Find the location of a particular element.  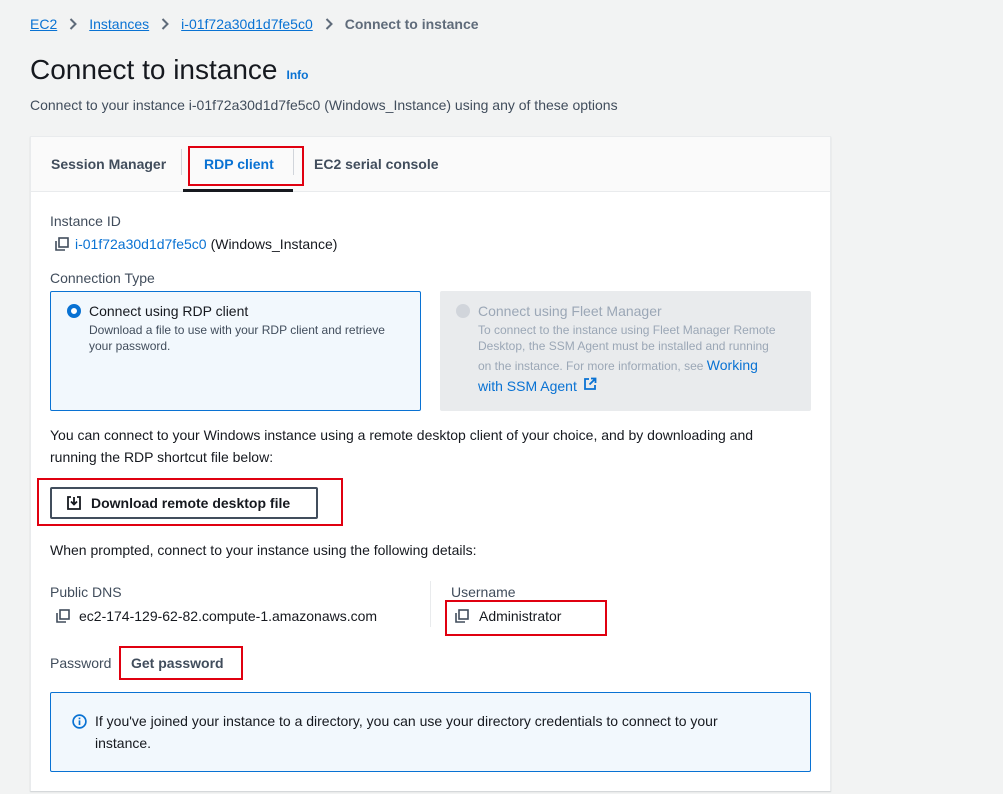

page-title-row: Connect to instance Info is located at coordinates (169, 70).